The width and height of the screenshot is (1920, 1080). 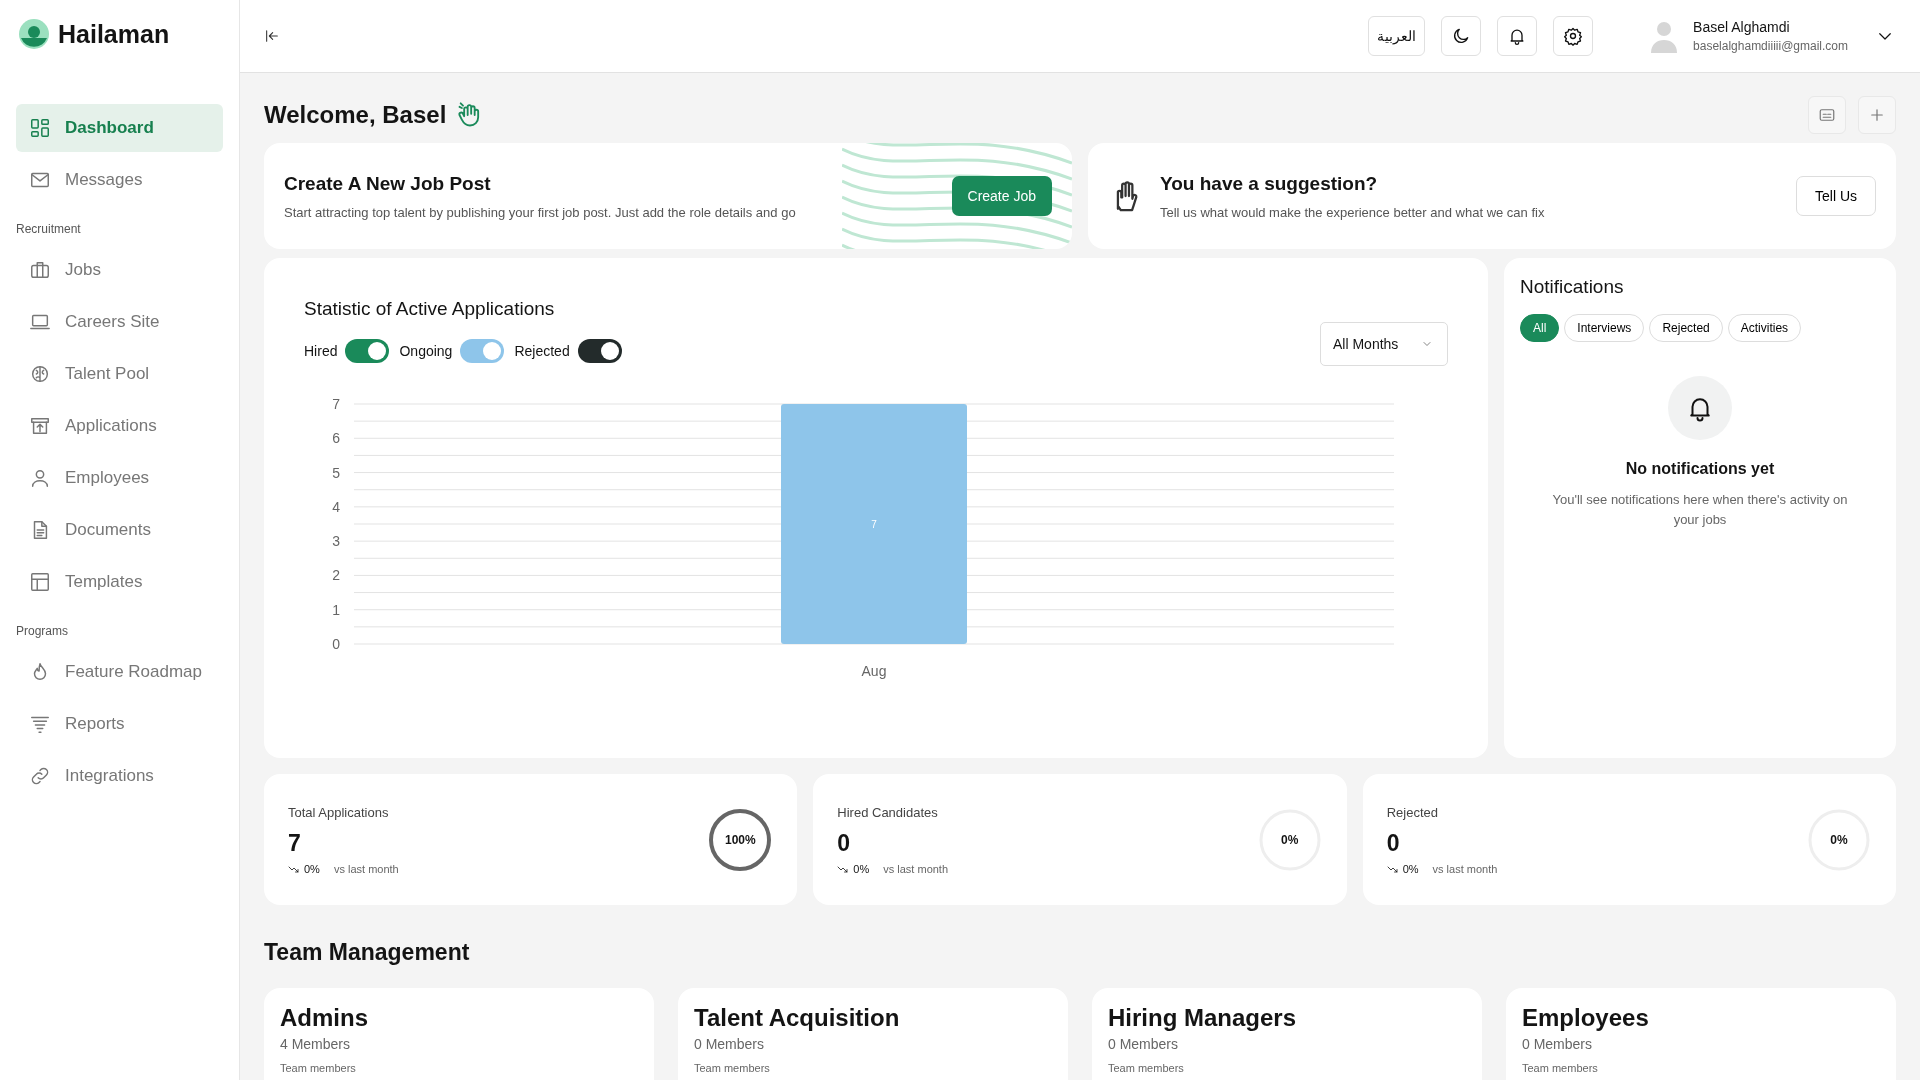 I want to click on brain-icon, so click(x=40, y=374).